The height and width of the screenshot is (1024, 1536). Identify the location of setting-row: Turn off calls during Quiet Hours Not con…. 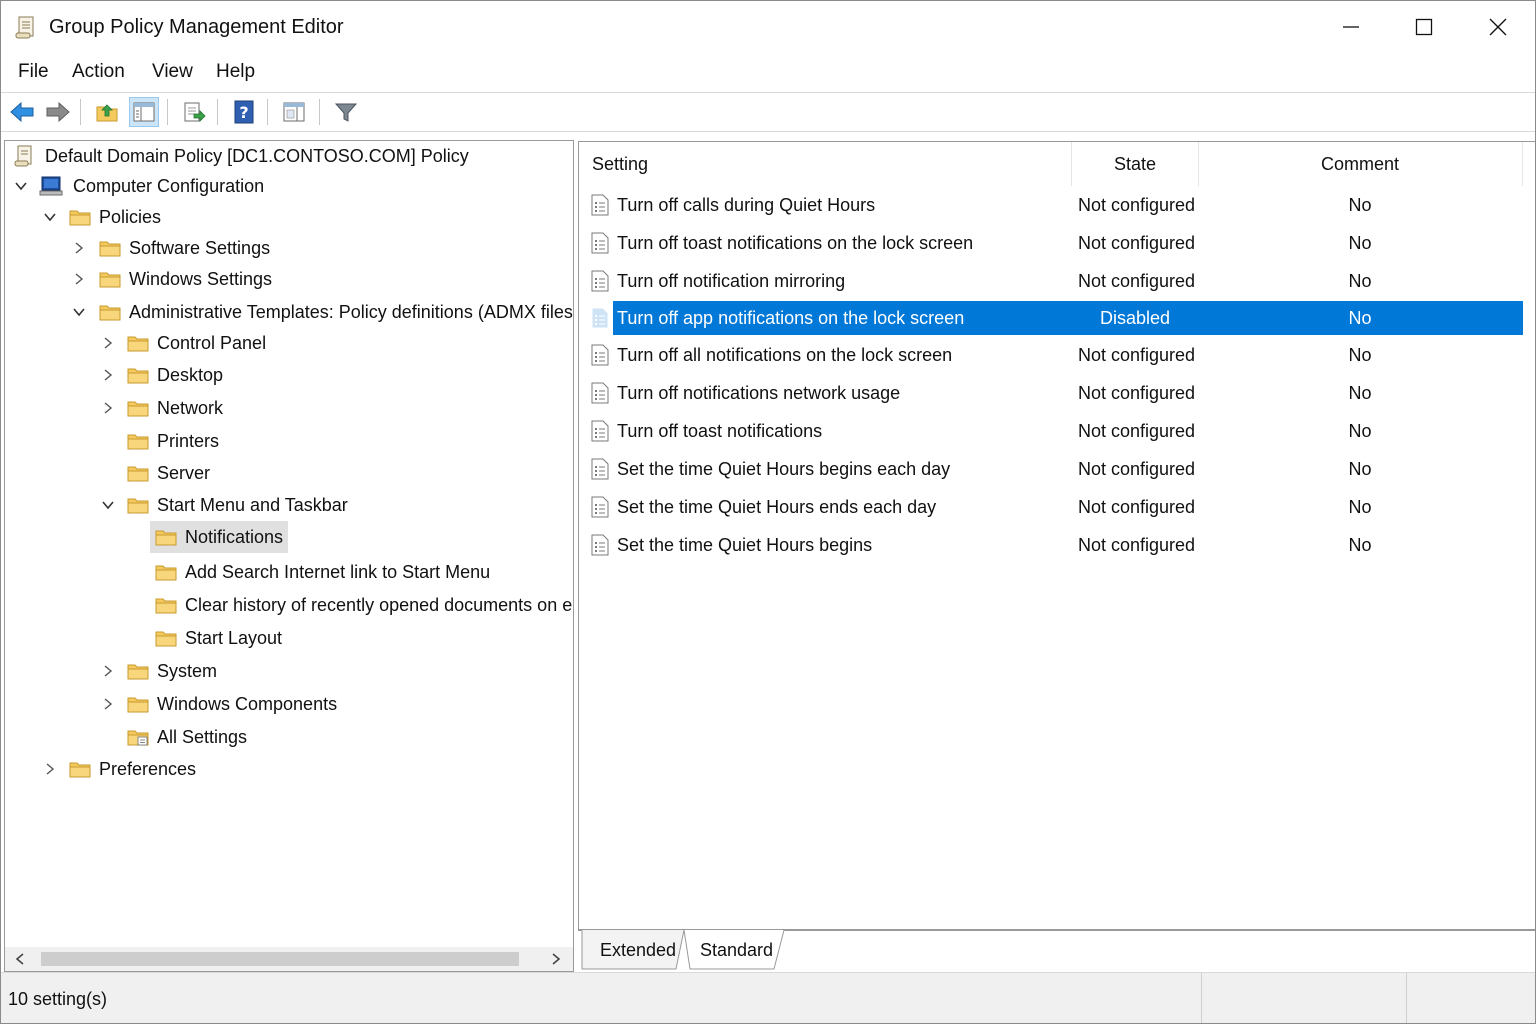
(1051, 205).